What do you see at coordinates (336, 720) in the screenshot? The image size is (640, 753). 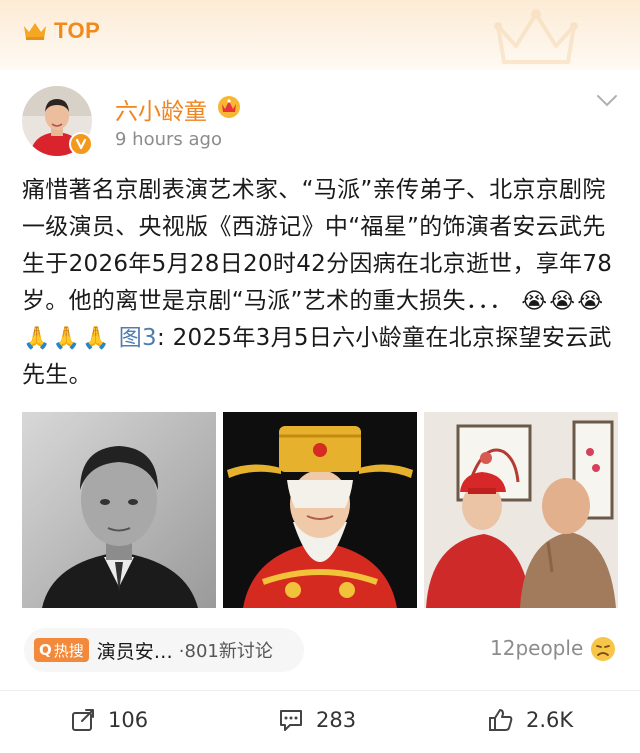 I see `comment-count: 283` at bounding box center [336, 720].